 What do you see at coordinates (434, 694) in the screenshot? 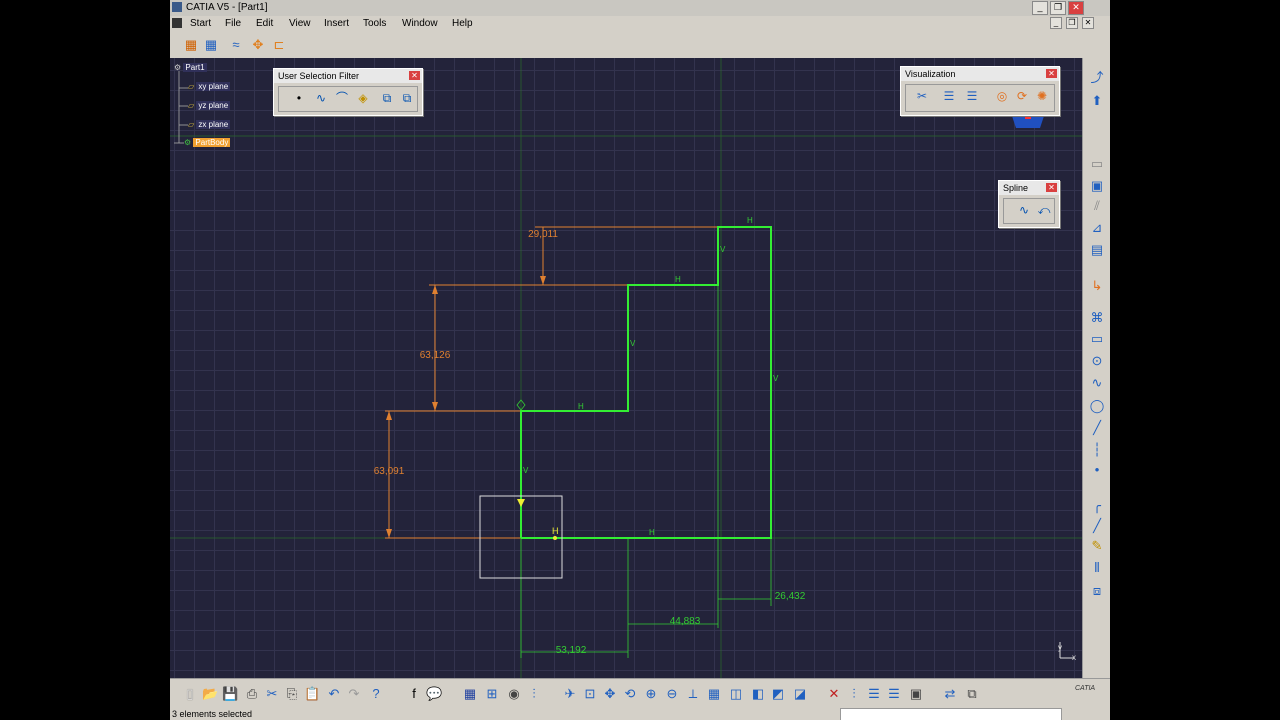
I see `comment-icon: 💬` at bounding box center [434, 694].